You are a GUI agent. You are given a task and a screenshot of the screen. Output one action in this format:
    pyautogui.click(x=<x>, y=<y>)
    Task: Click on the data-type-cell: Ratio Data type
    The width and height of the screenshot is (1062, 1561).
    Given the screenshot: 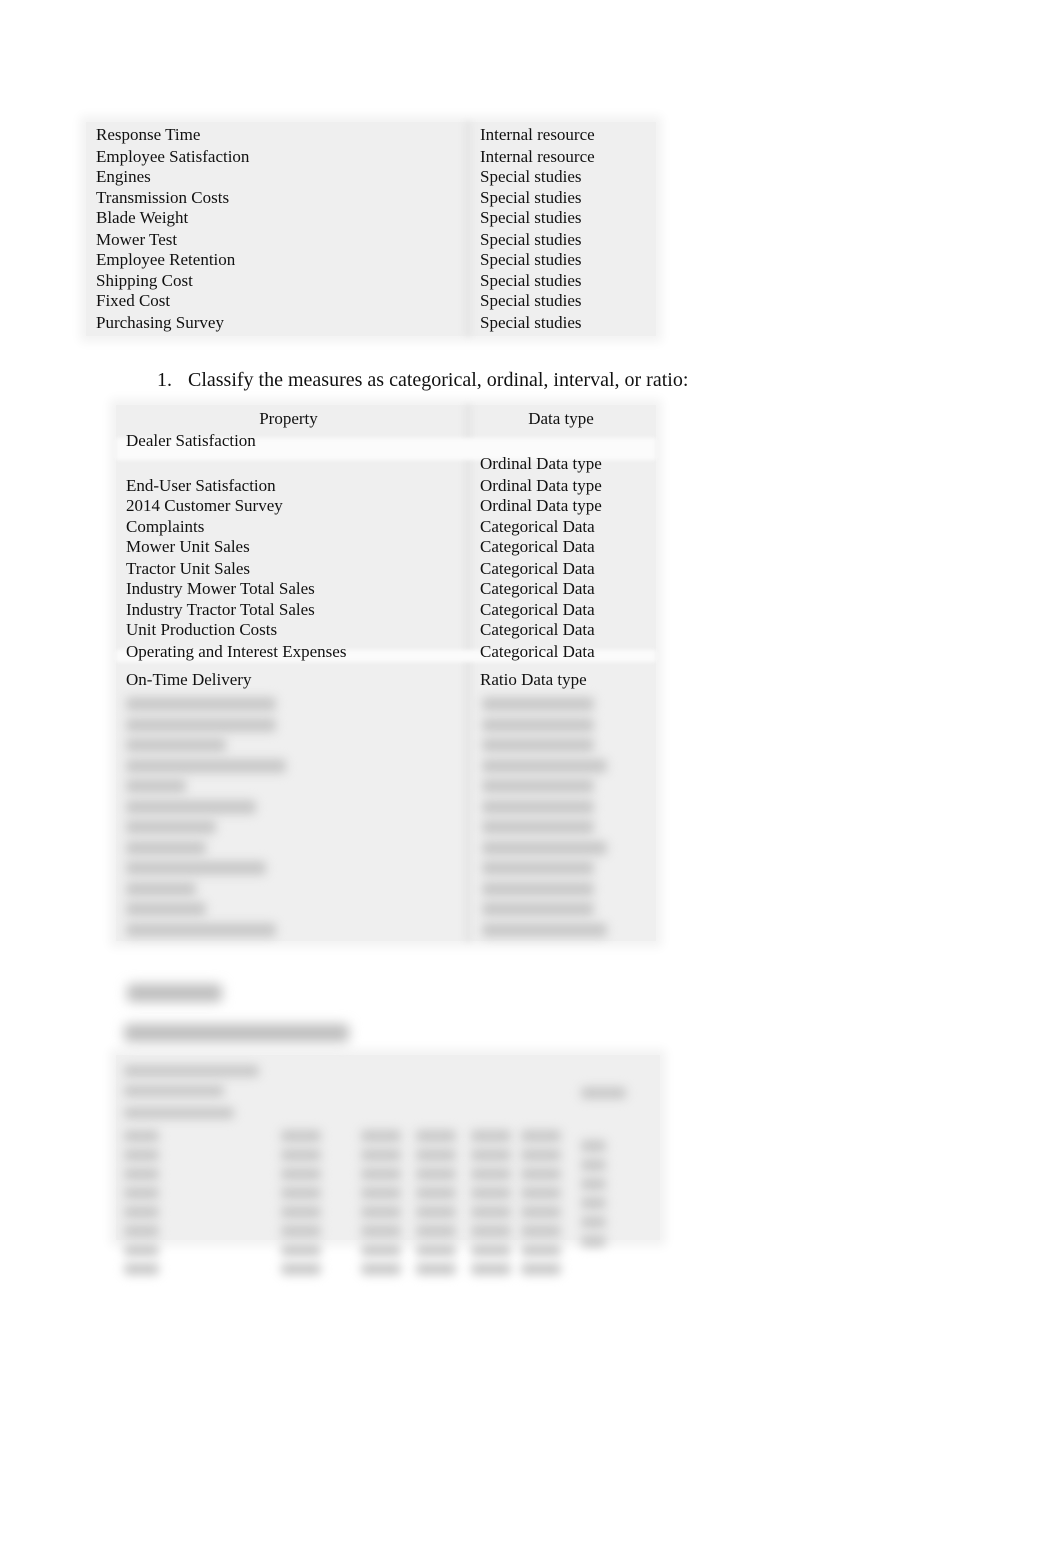 What is the action you would take?
    pyautogui.click(x=533, y=679)
    